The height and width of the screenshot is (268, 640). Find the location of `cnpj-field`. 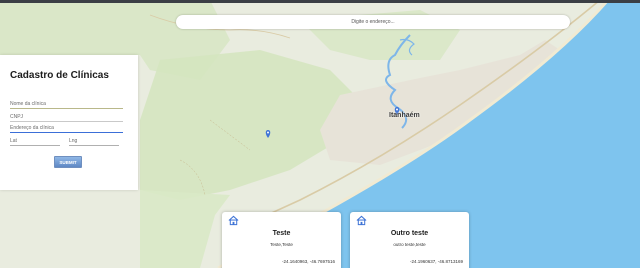

cnpj-field is located at coordinates (66, 117).